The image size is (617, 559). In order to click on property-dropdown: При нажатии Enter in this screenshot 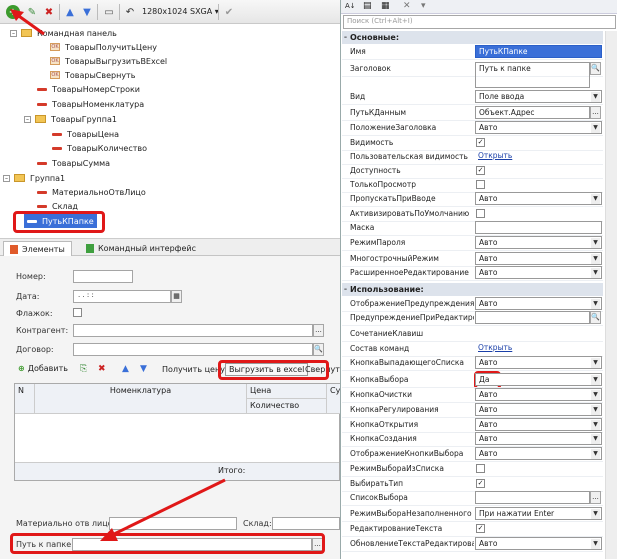, I will do `click(538, 513)`.